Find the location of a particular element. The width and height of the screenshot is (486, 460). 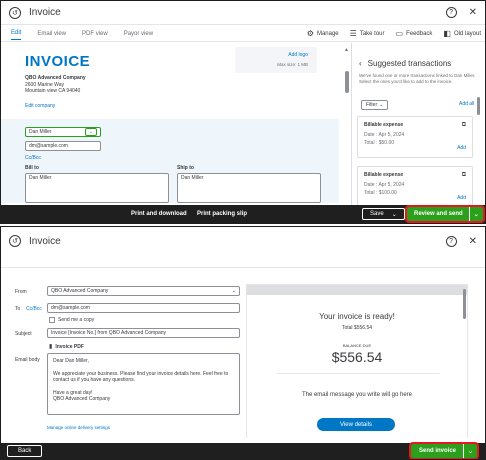

customer-email-field: dm@sample.com is located at coordinates (63, 146).